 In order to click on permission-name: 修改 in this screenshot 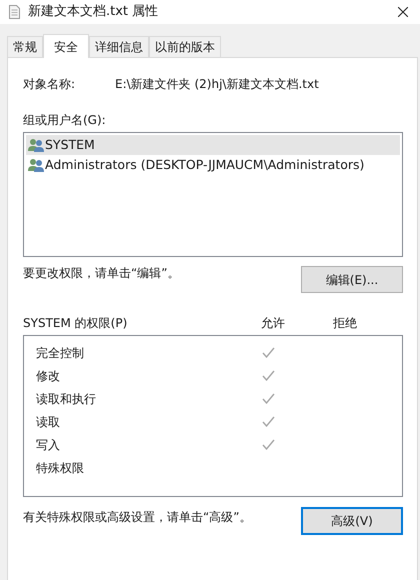, I will do `click(48, 376)`.